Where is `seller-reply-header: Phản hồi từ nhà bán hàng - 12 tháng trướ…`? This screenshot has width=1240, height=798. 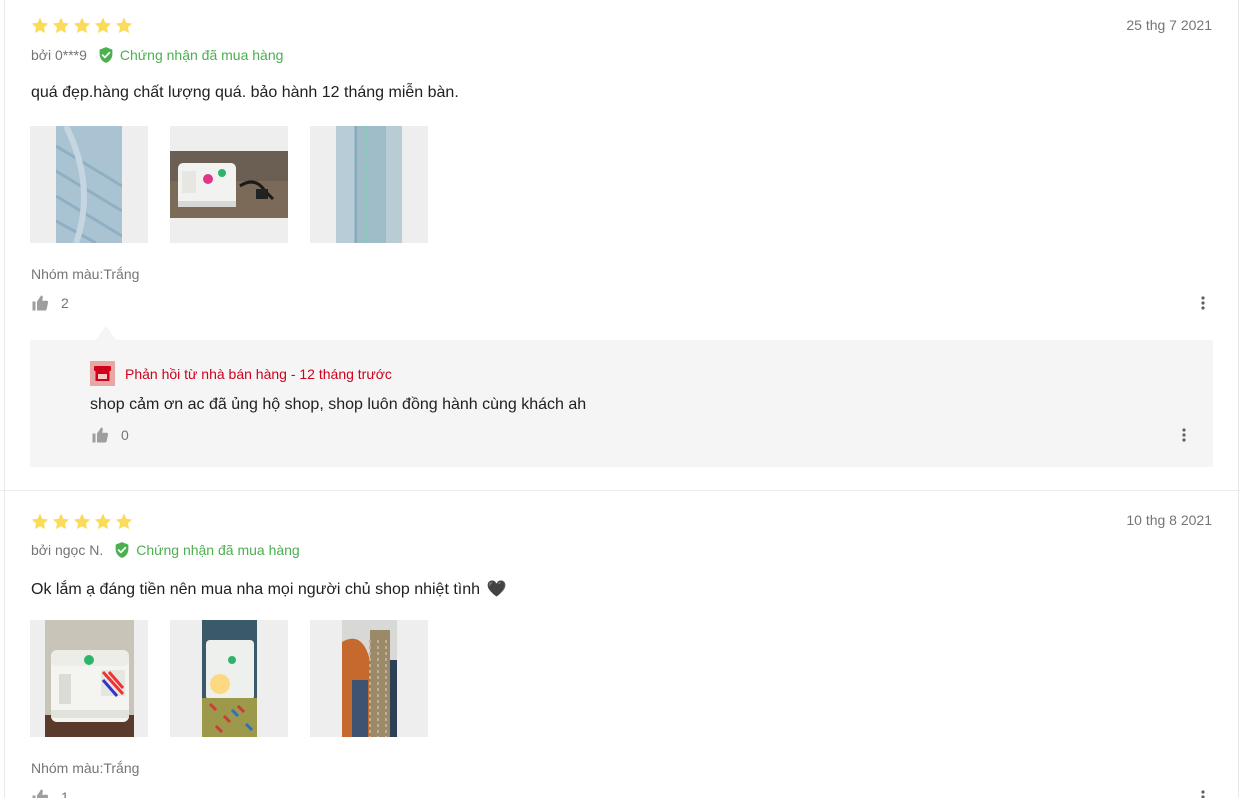 seller-reply-header: Phản hồi từ nhà bán hàng - 12 tháng trướ… is located at coordinates (241, 373).